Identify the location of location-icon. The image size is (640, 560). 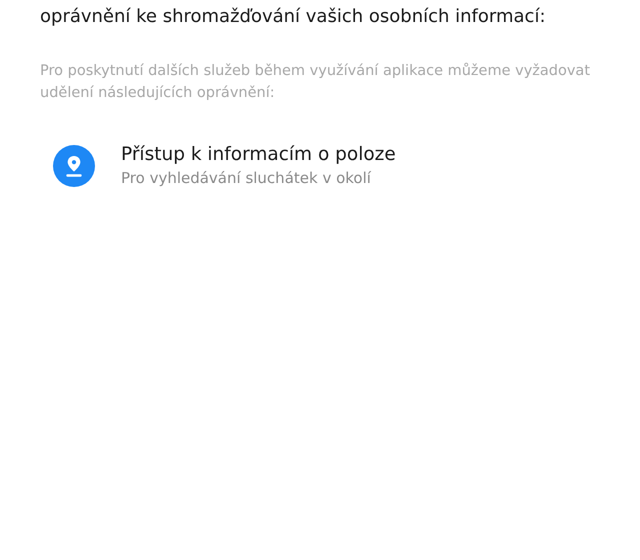
(74, 165).